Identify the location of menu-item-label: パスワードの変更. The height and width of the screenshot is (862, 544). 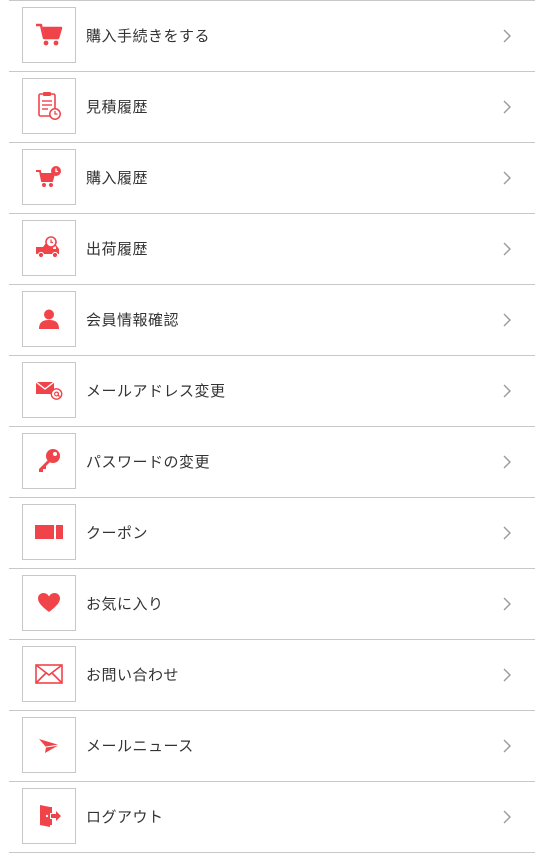
(148, 462).